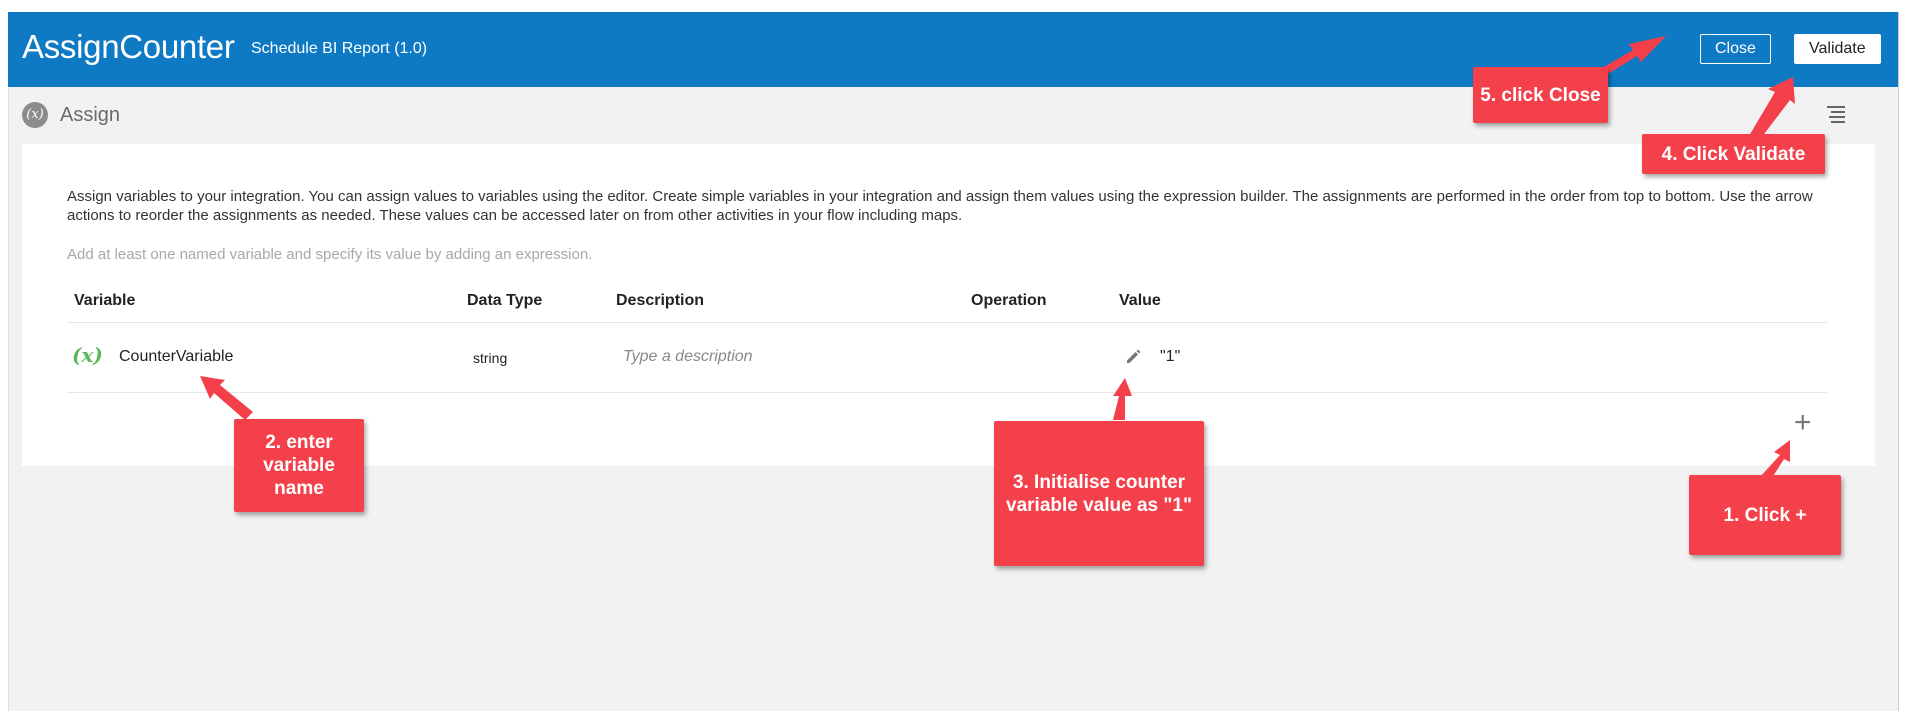  Describe the element at coordinates (1140, 300) in the screenshot. I see `column-header-value: Value` at that location.